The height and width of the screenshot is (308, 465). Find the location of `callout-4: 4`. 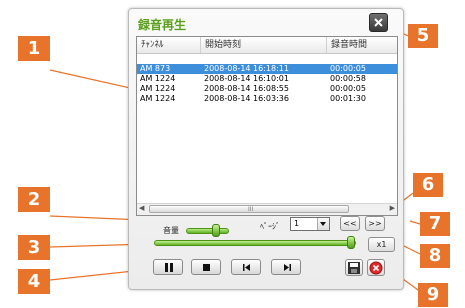

callout-4: 4 is located at coordinates (34, 281).